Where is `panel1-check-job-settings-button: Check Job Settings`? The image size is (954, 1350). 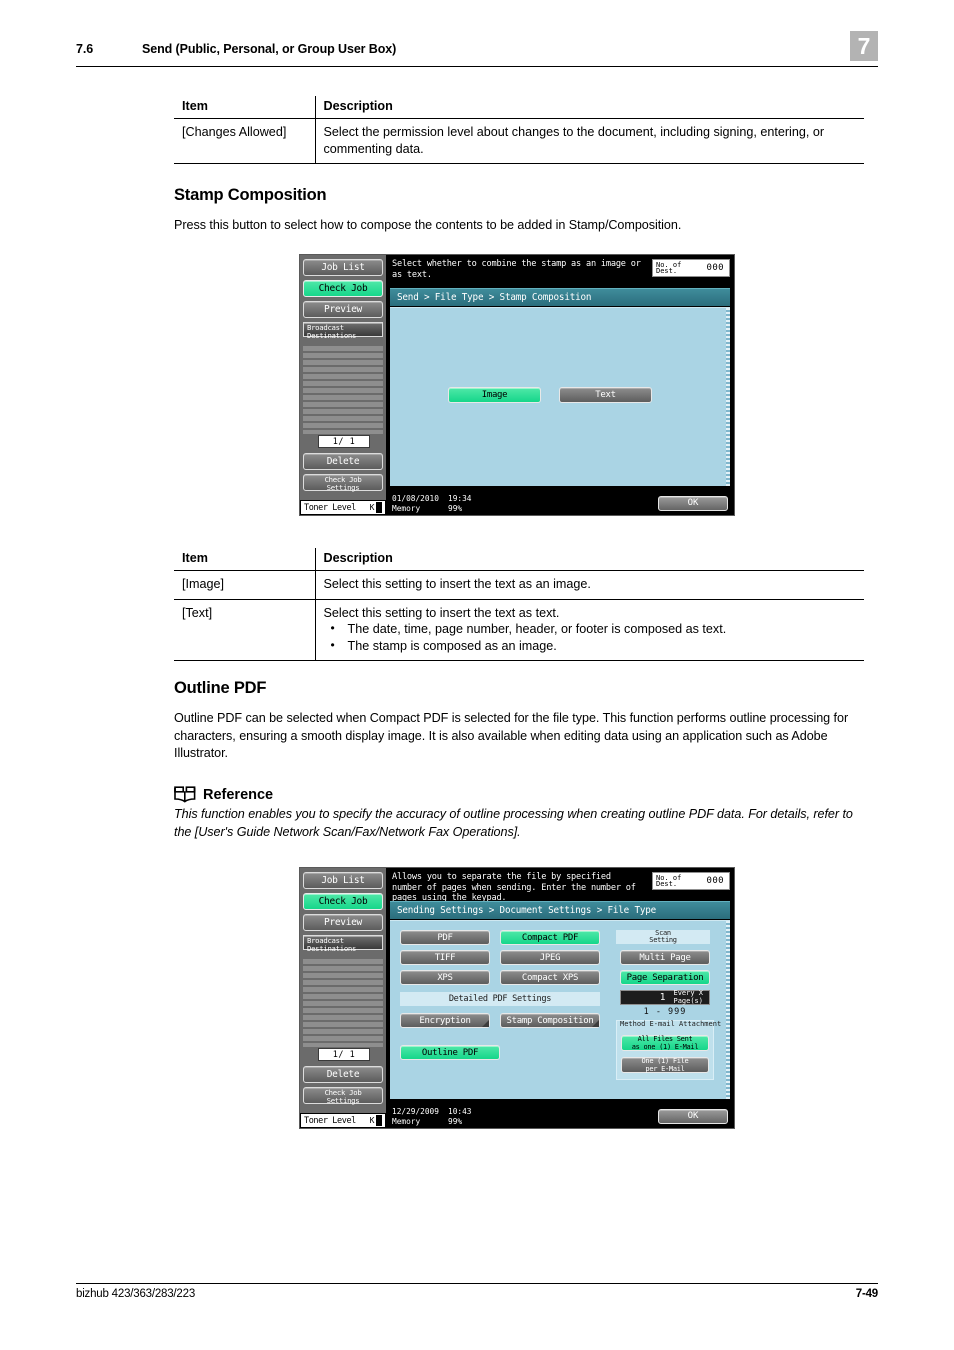 panel1-check-job-settings-button: Check Job Settings is located at coordinates (343, 483).